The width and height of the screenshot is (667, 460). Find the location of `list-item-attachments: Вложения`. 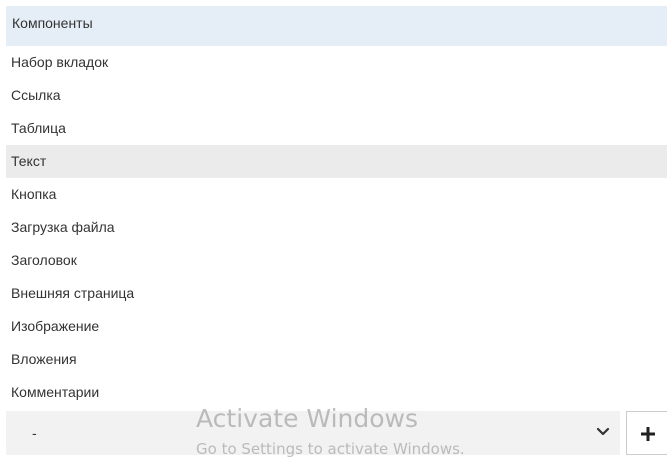

list-item-attachments: Вложения is located at coordinates (336, 359).